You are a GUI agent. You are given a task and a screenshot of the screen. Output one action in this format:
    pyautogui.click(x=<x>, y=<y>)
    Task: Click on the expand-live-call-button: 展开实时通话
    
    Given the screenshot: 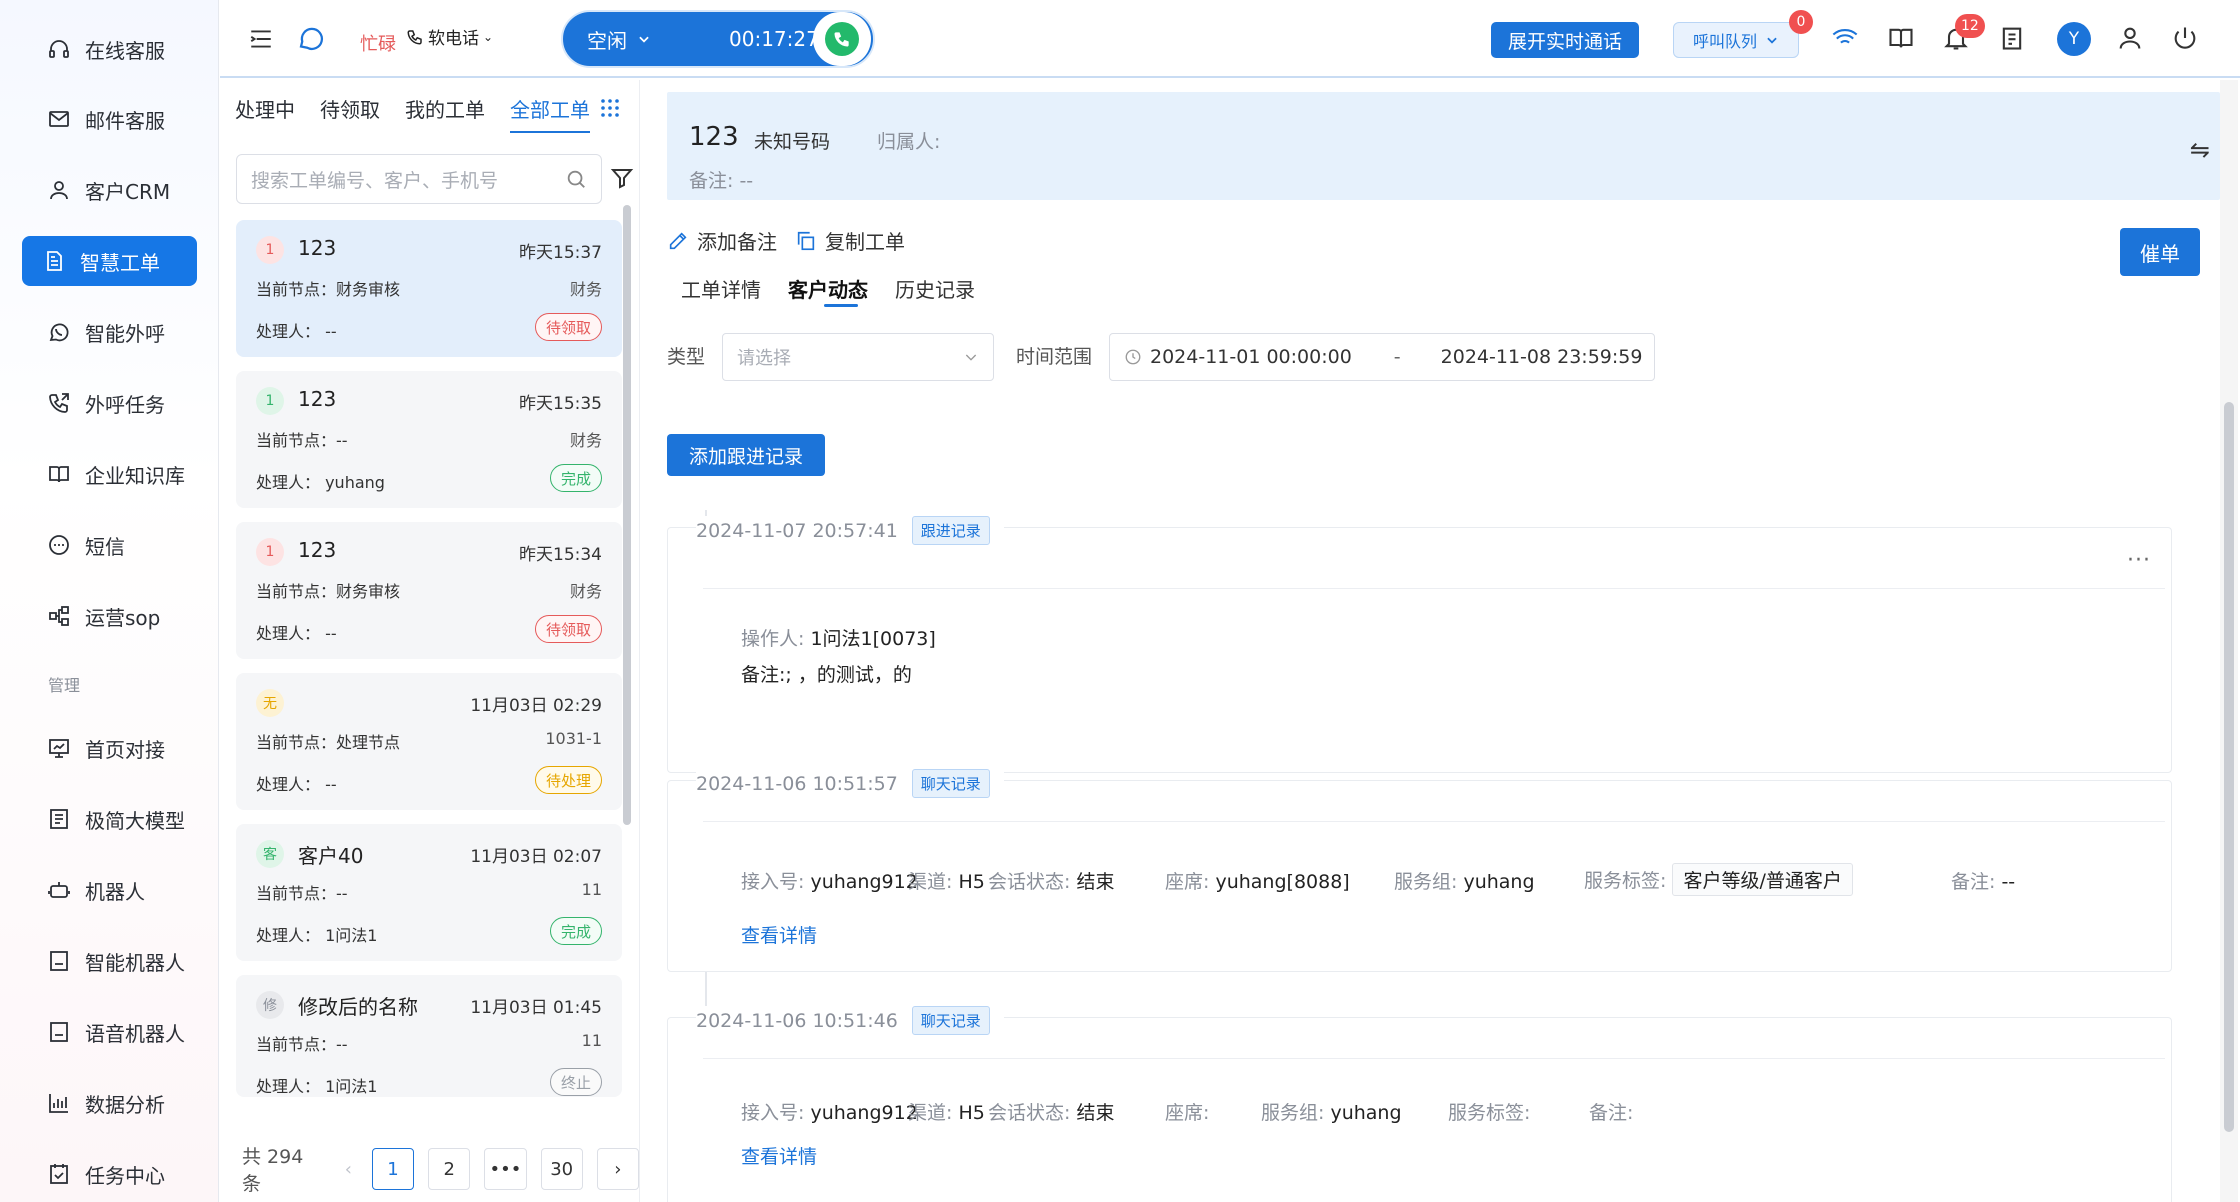 What is the action you would take?
    pyautogui.click(x=1565, y=40)
    